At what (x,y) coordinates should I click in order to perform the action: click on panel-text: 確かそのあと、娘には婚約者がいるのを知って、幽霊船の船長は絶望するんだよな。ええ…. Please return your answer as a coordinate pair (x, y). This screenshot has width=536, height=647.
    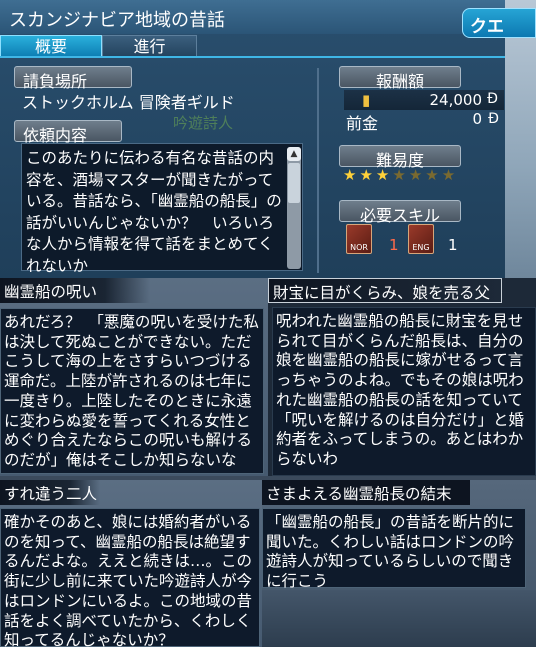
    Looking at the image, I should click on (128, 580).